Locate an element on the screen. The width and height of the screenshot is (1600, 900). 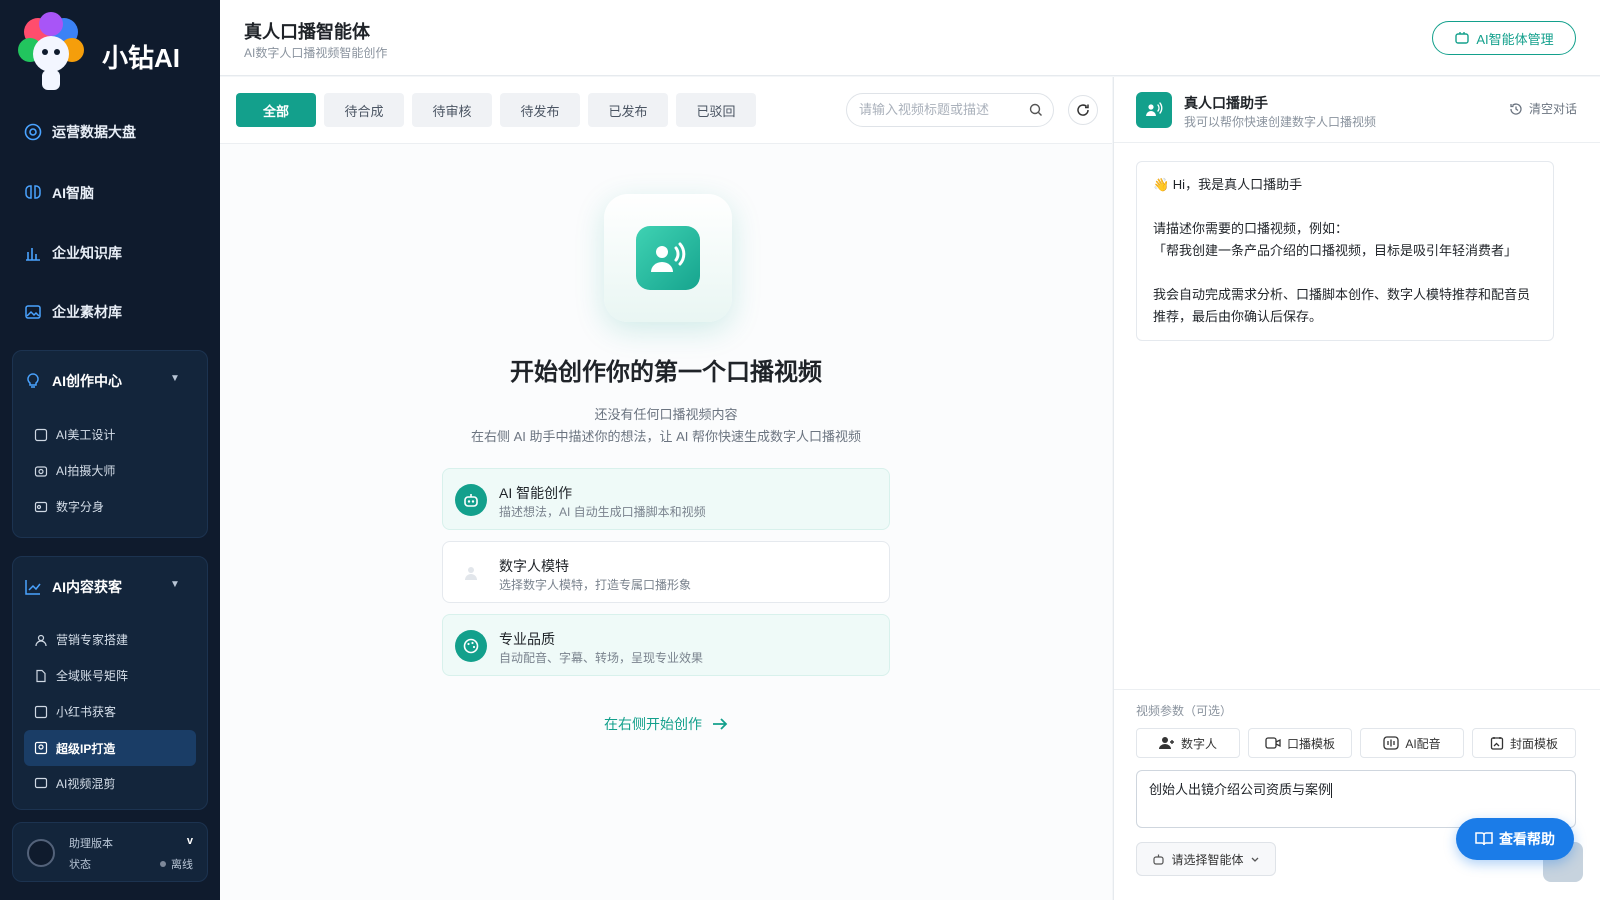
status-dot-icon is located at coordinates (163, 864).